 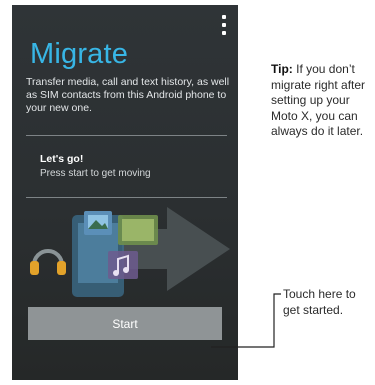 I want to click on video-icon, so click(x=138, y=230).